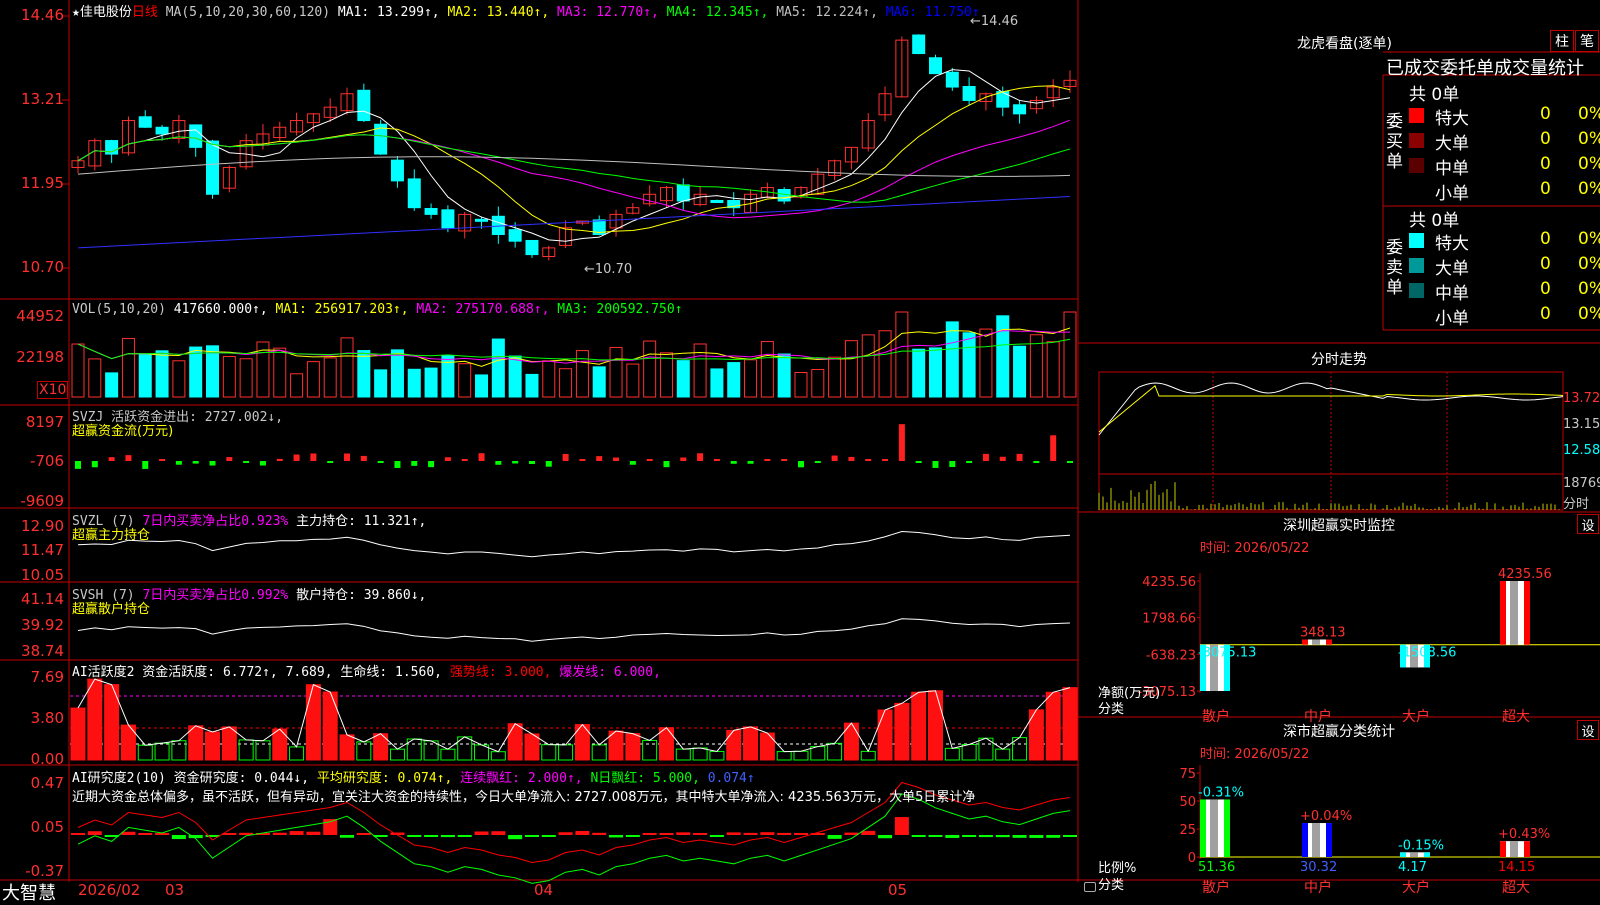  I want to click on sz-net-ytick: -638.23, so click(1171, 655).